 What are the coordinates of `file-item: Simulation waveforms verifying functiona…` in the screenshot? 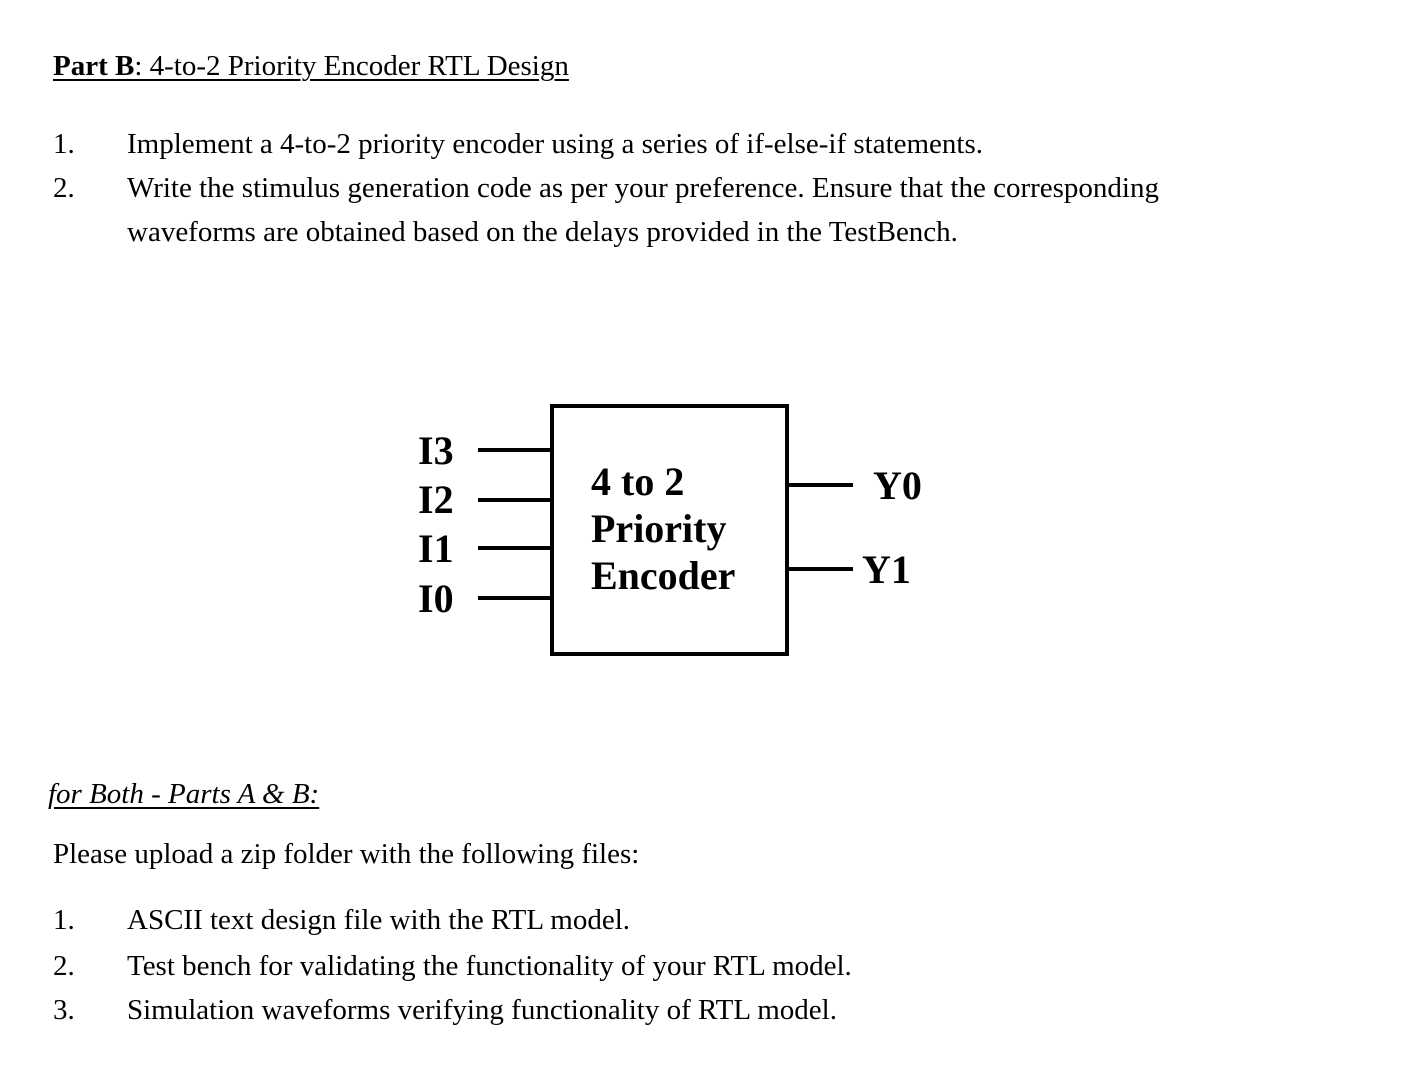 It's located at (482, 1010).